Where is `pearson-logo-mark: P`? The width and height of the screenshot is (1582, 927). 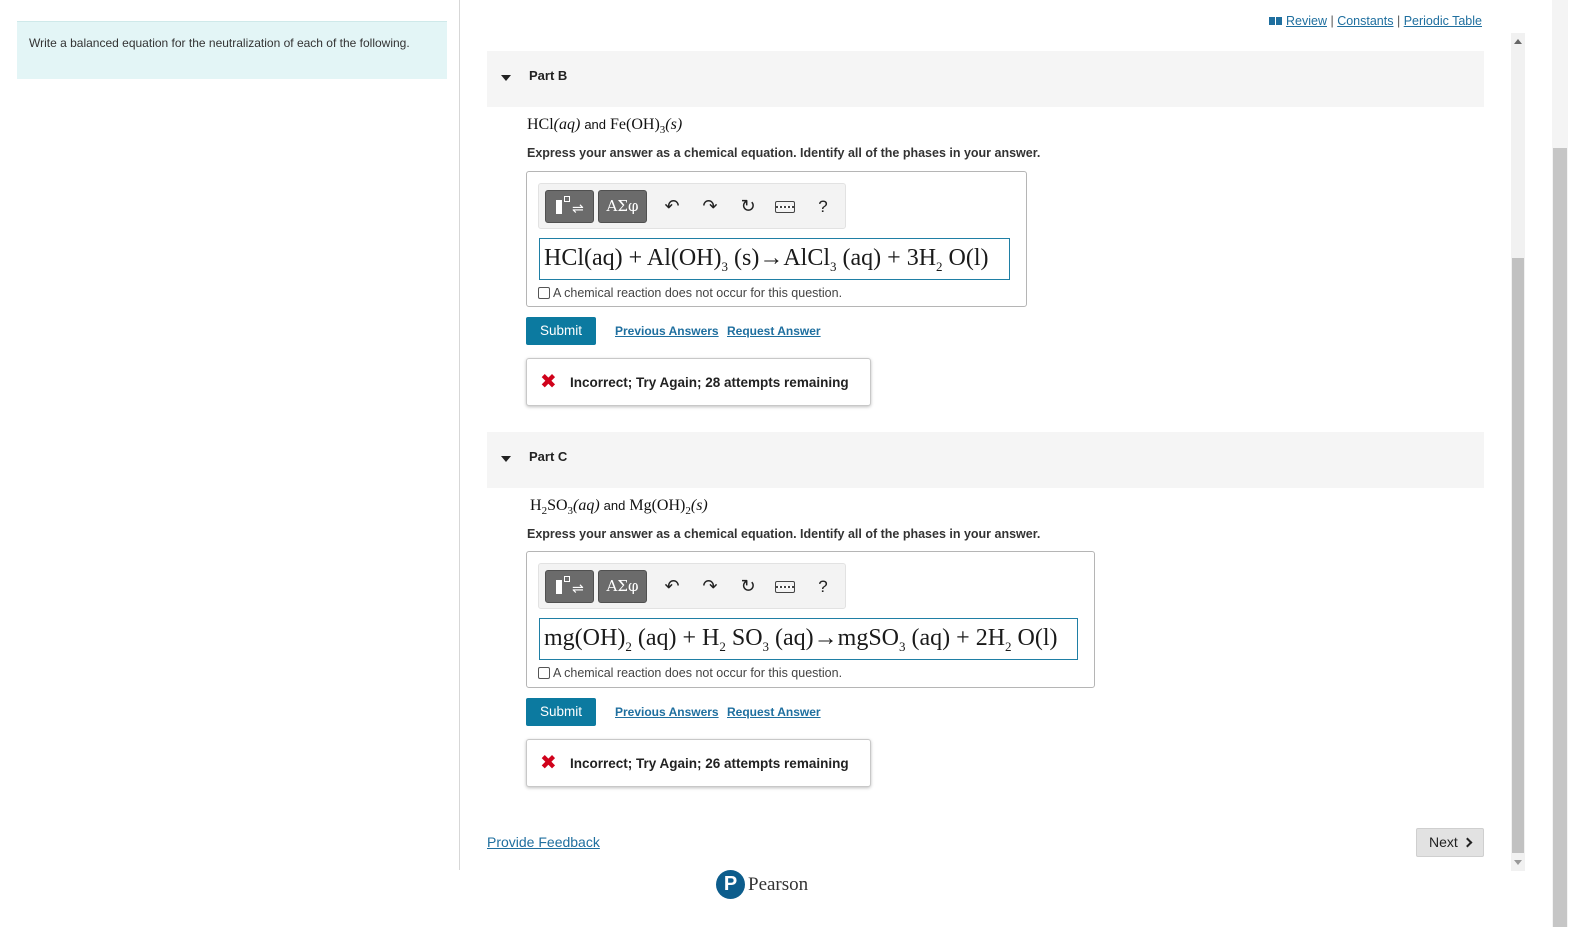 pearson-logo-mark: P is located at coordinates (730, 884).